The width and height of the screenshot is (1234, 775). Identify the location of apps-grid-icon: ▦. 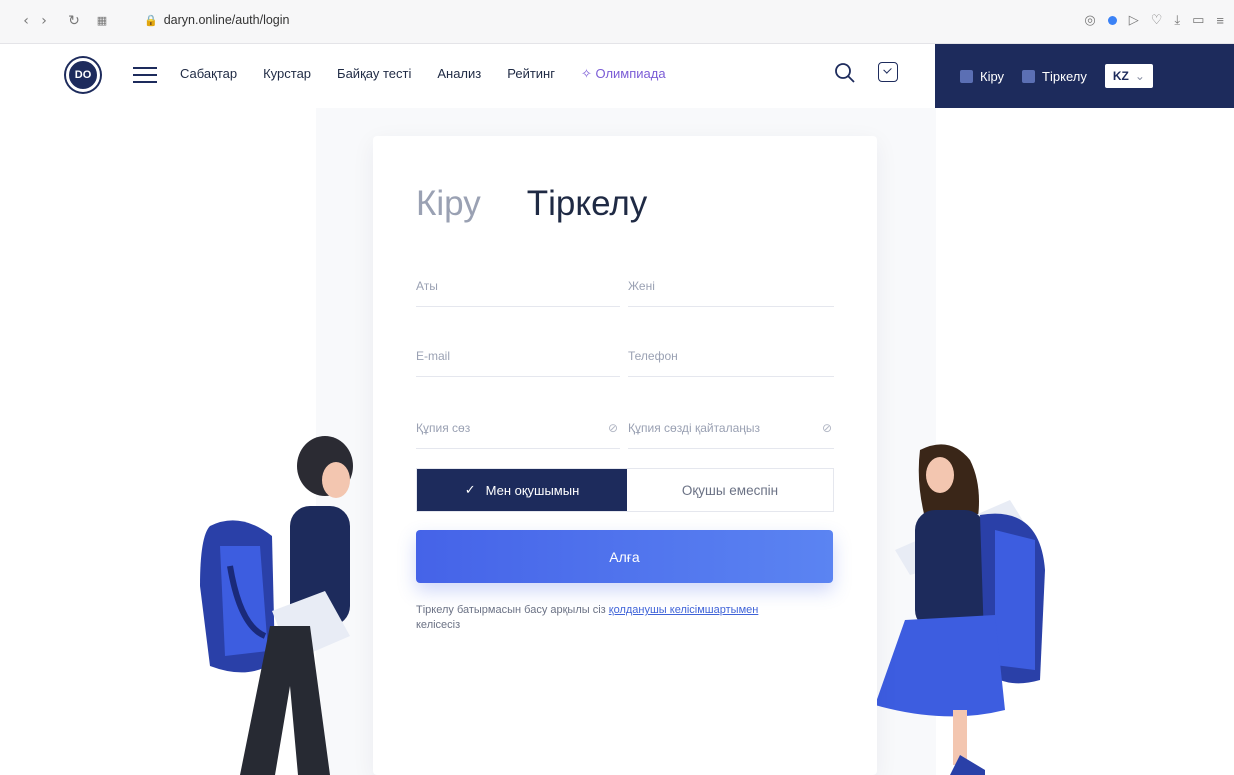
(102, 21).